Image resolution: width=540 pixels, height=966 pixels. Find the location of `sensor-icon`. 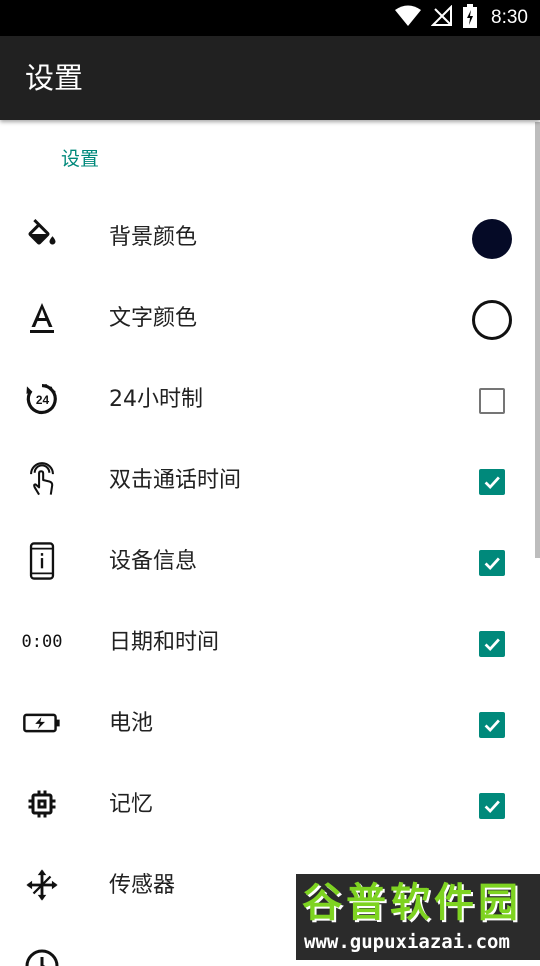

sensor-icon is located at coordinates (42, 885).